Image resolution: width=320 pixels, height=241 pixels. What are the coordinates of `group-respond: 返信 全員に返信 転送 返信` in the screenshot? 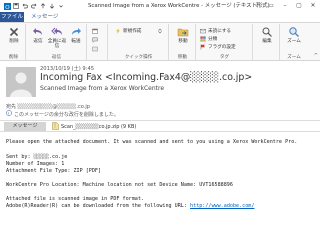 It's located at (57, 42).